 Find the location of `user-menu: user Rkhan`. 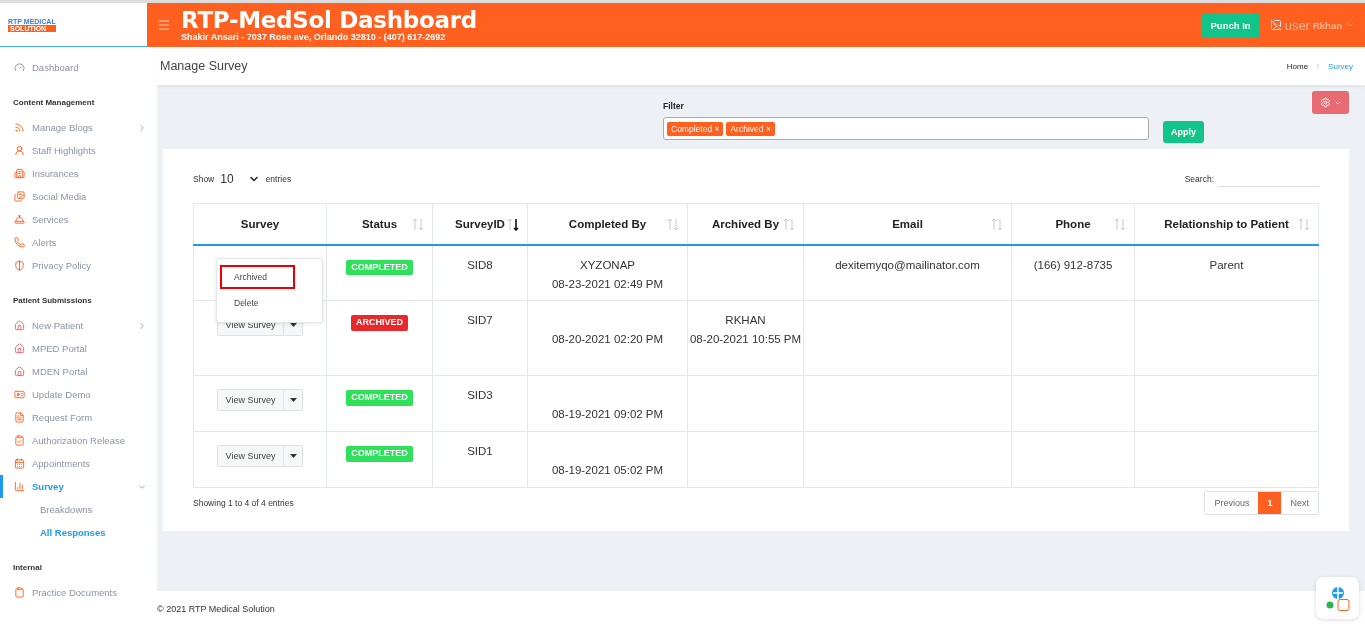

user-menu: user Rkhan is located at coordinates (1312, 25).